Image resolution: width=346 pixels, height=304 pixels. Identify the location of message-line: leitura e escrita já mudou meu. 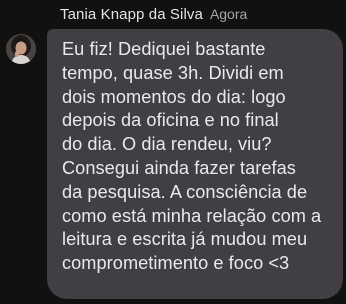
(185, 239).